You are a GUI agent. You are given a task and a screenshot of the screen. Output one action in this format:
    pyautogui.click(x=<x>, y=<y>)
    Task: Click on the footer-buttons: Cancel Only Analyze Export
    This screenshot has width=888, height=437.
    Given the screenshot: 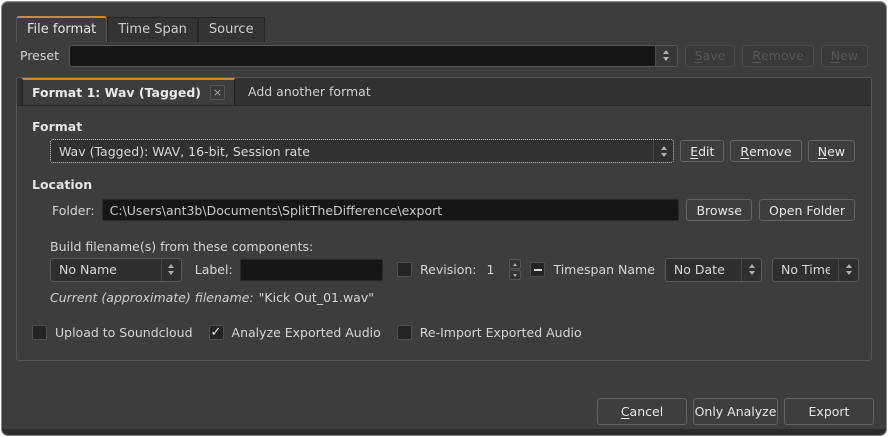 What is the action you would take?
    pyautogui.click(x=735, y=411)
    